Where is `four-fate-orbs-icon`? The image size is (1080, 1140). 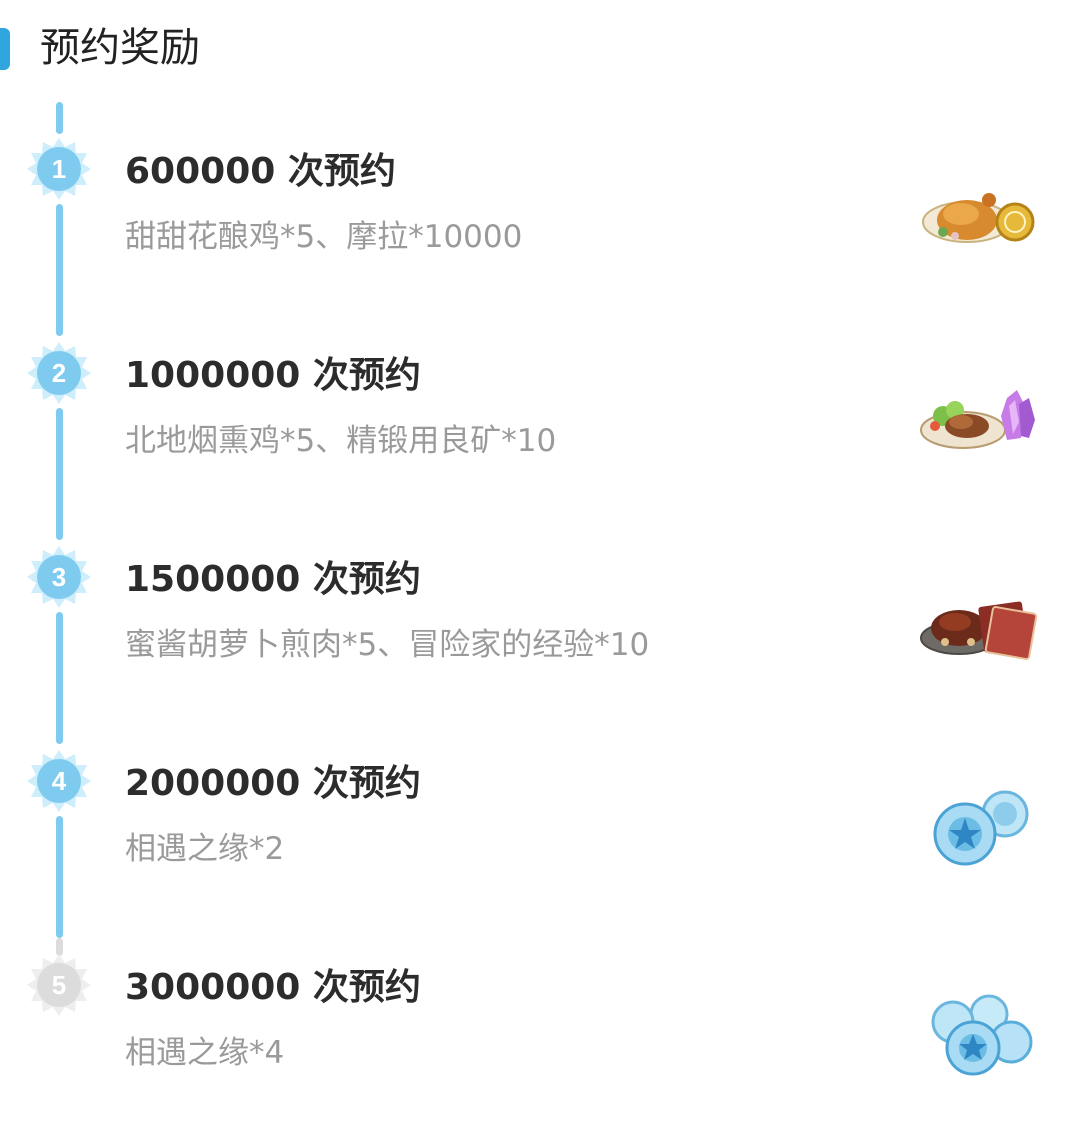
four-fate-orbs-icon is located at coordinates (980, 1038).